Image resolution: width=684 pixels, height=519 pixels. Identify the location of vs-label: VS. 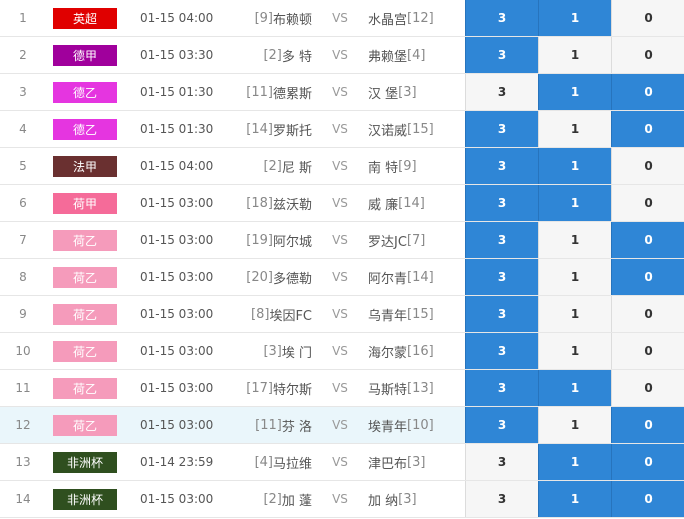
(340, 18).